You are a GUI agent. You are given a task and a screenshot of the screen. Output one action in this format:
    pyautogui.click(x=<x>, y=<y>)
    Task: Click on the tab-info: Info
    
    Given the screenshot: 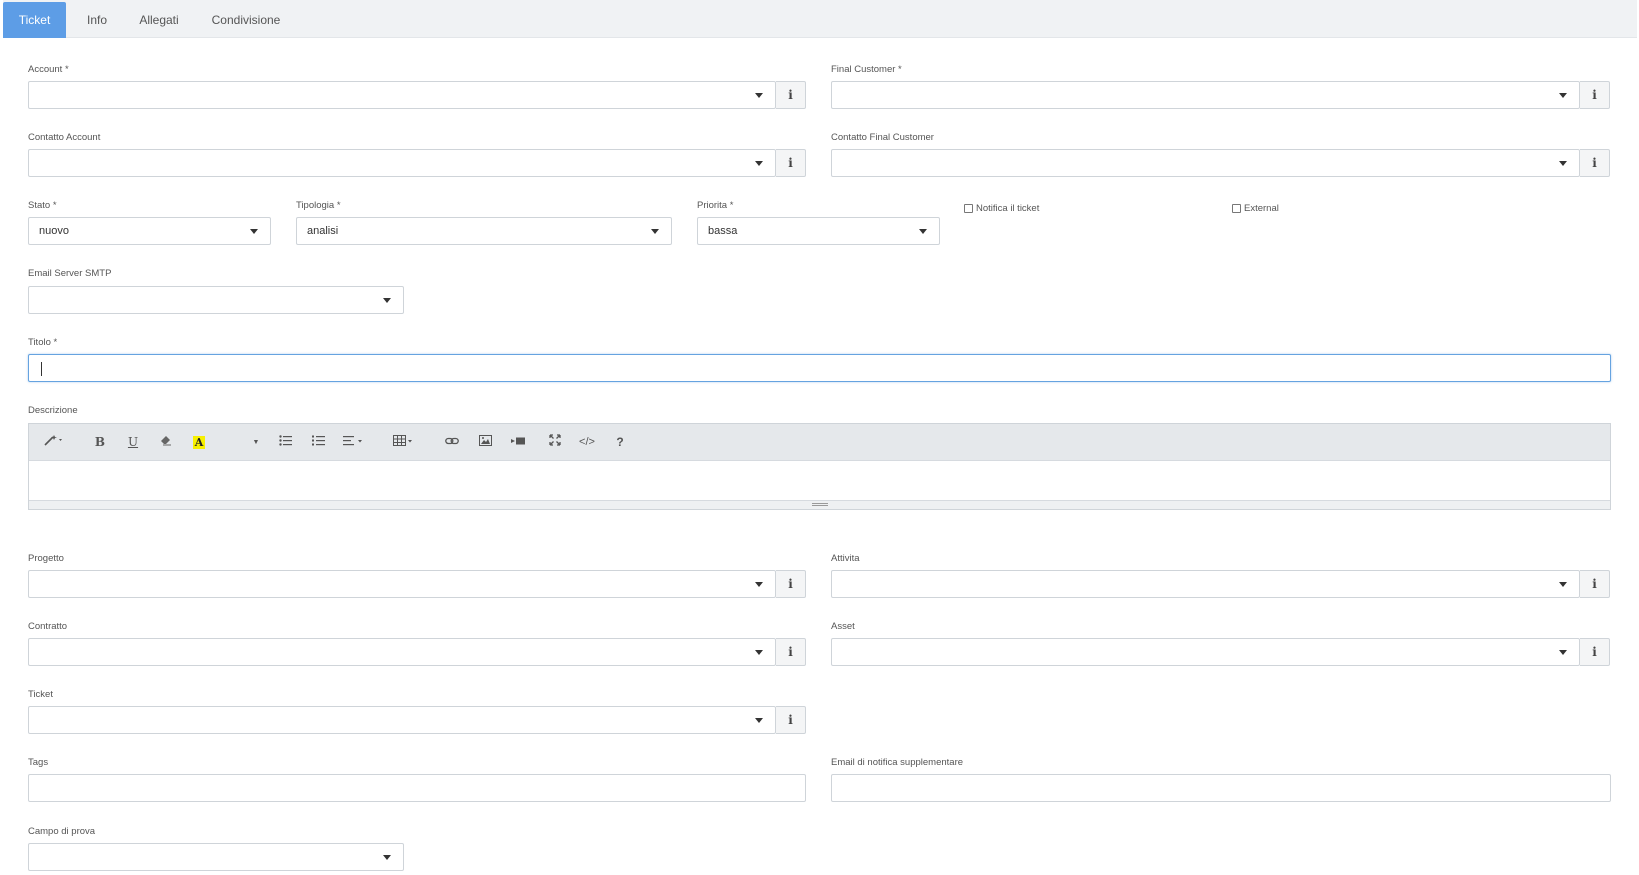 What is the action you would take?
    pyautogui.click(x=97, y=20)
    